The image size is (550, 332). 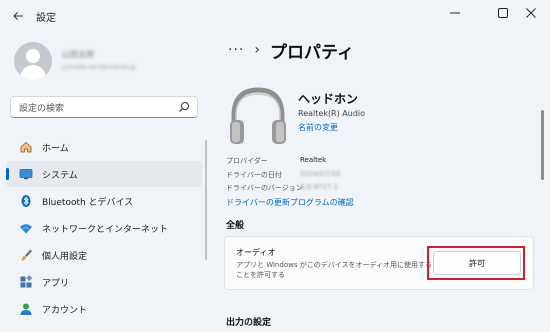 What do you see at coordinates (249, 323) in the screenshot?
I see `section-heading-output: 出力の設定` at bounding box center [249, 323].